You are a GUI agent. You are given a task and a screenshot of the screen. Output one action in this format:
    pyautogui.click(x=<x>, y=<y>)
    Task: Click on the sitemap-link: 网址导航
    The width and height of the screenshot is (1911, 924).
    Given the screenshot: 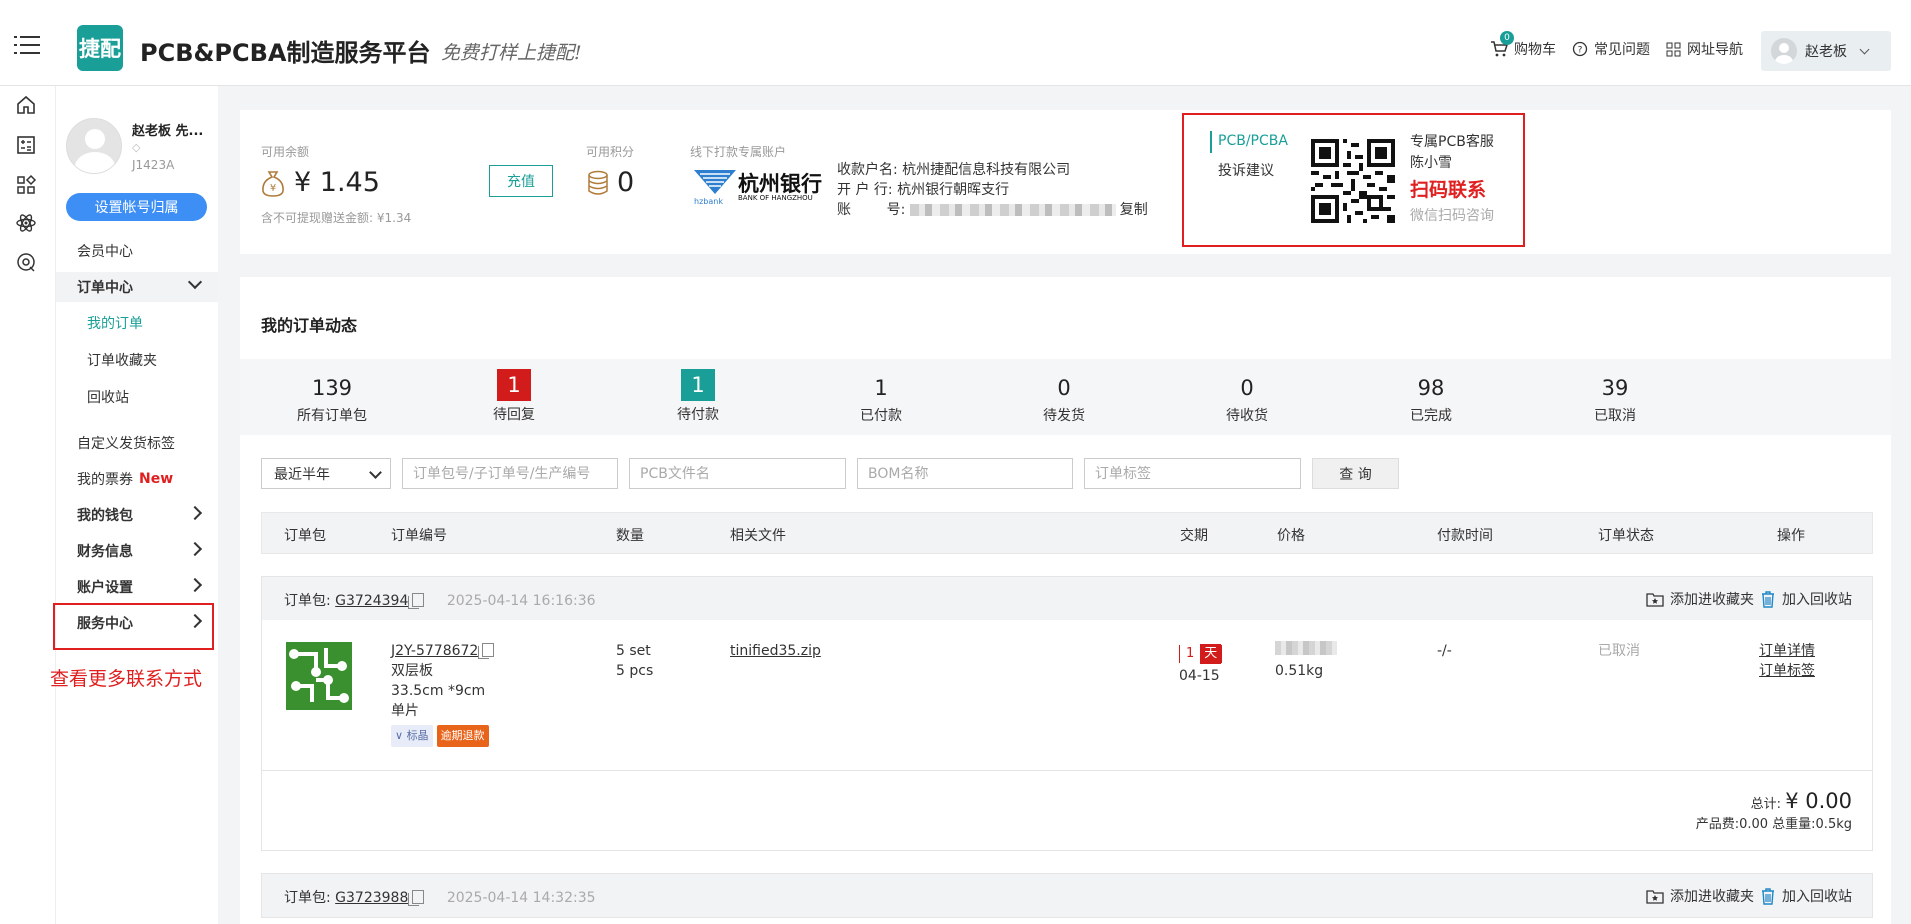 What is the action you would take?
    pyautogui.click(x=1704, y=49)
    